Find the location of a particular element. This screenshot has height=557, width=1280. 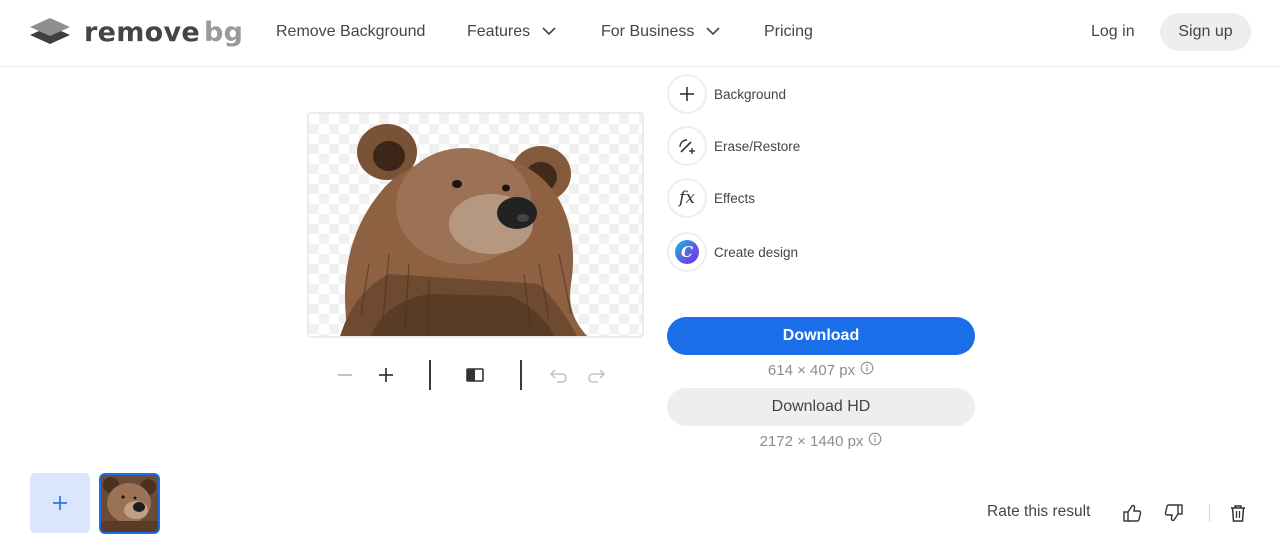

tool-circle: fx is located at coordinates (687, 198).